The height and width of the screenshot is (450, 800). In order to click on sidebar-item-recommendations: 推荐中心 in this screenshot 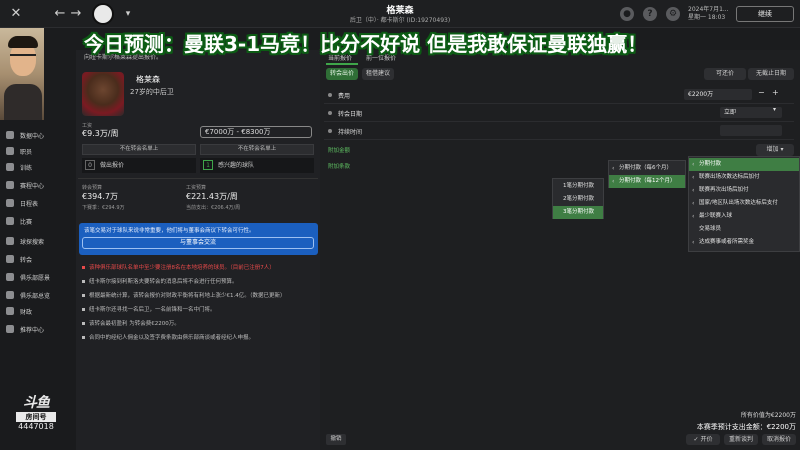, I will do `click(25, 329)`.